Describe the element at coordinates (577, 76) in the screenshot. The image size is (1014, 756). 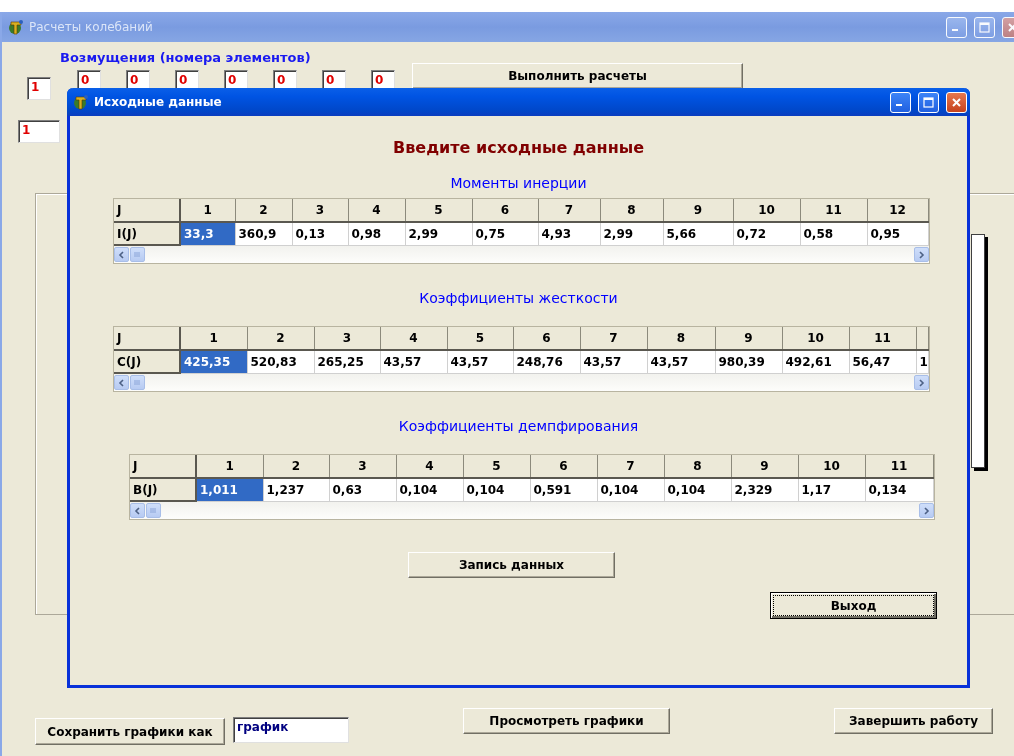
I see `run-button: Выполнить расчеты` at that location.